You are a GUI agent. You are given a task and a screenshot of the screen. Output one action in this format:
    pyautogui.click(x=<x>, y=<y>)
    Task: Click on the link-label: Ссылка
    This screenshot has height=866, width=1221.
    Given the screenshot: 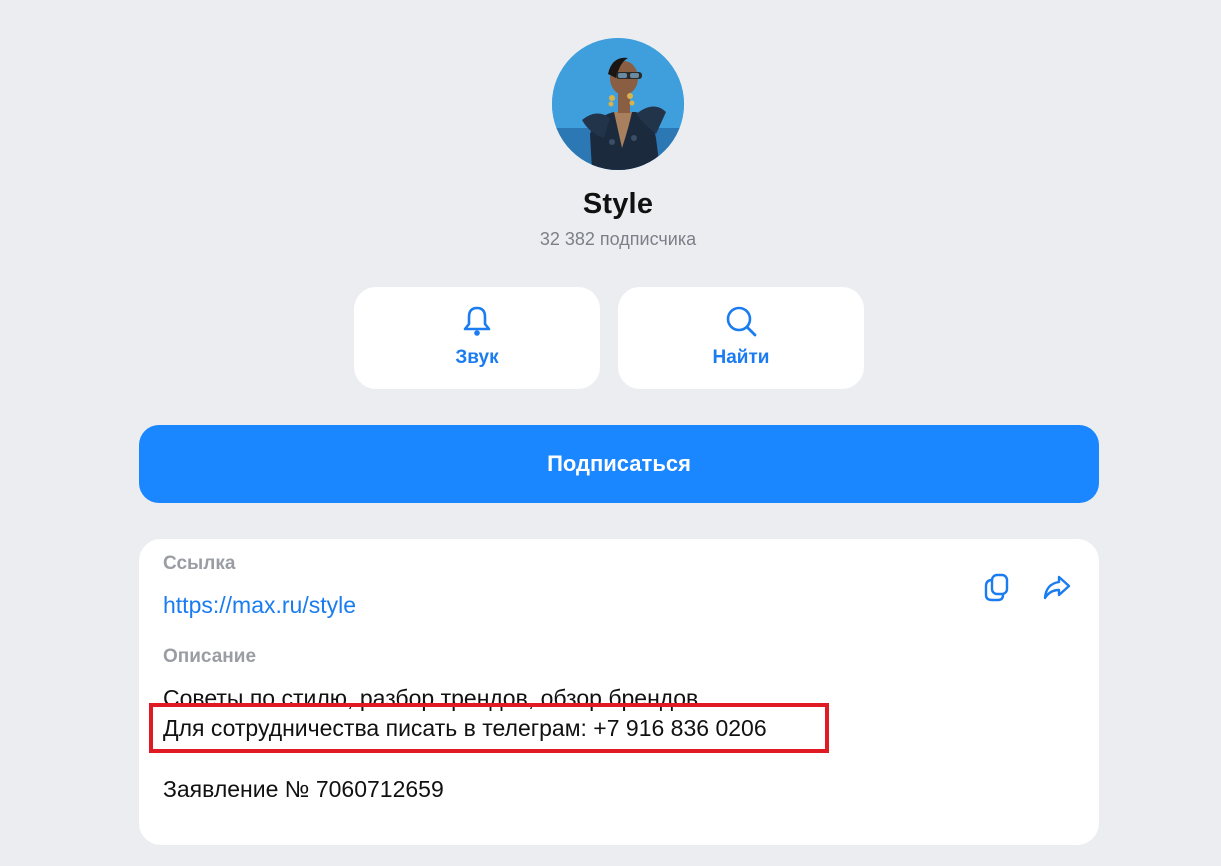 What is the action you would take?
    pyautogui.click(x=199, y=563)
    